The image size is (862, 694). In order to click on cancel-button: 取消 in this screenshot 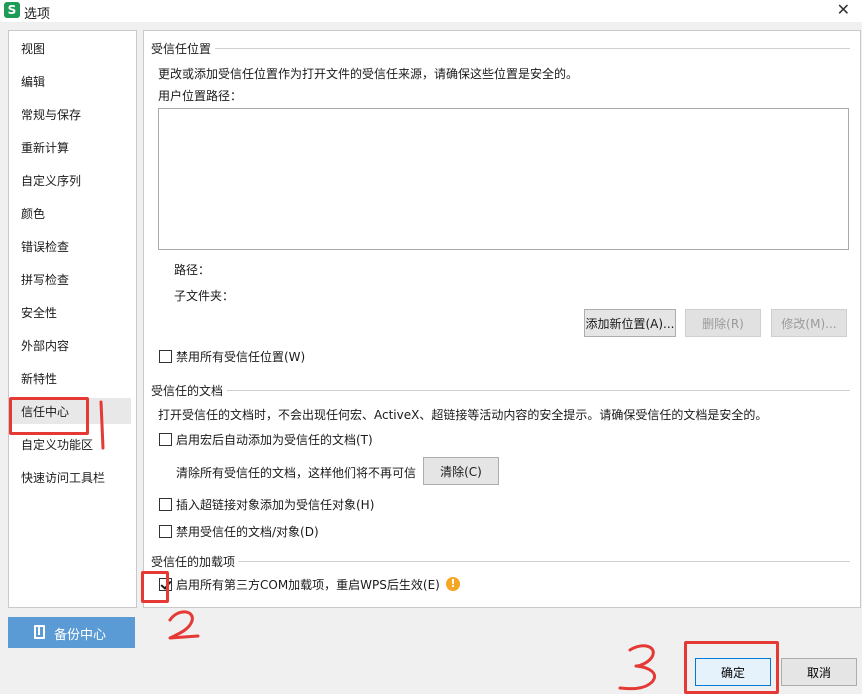, I will do `click(819, 672)`.